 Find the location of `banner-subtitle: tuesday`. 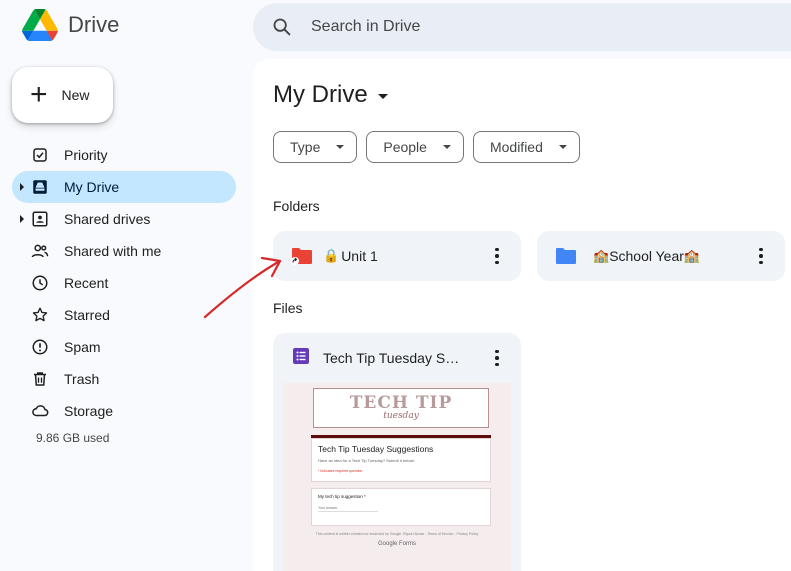

banner-subtitle: tuesday is located at coordinates (401, 416).